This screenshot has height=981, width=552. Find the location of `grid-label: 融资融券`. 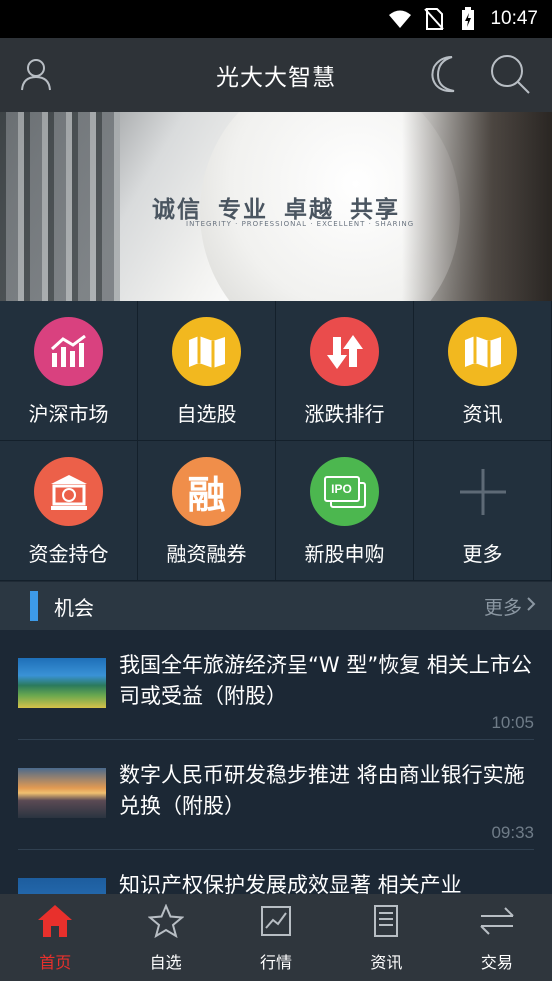

grid-label: 融资融券 is located at coordinates (206, 554).